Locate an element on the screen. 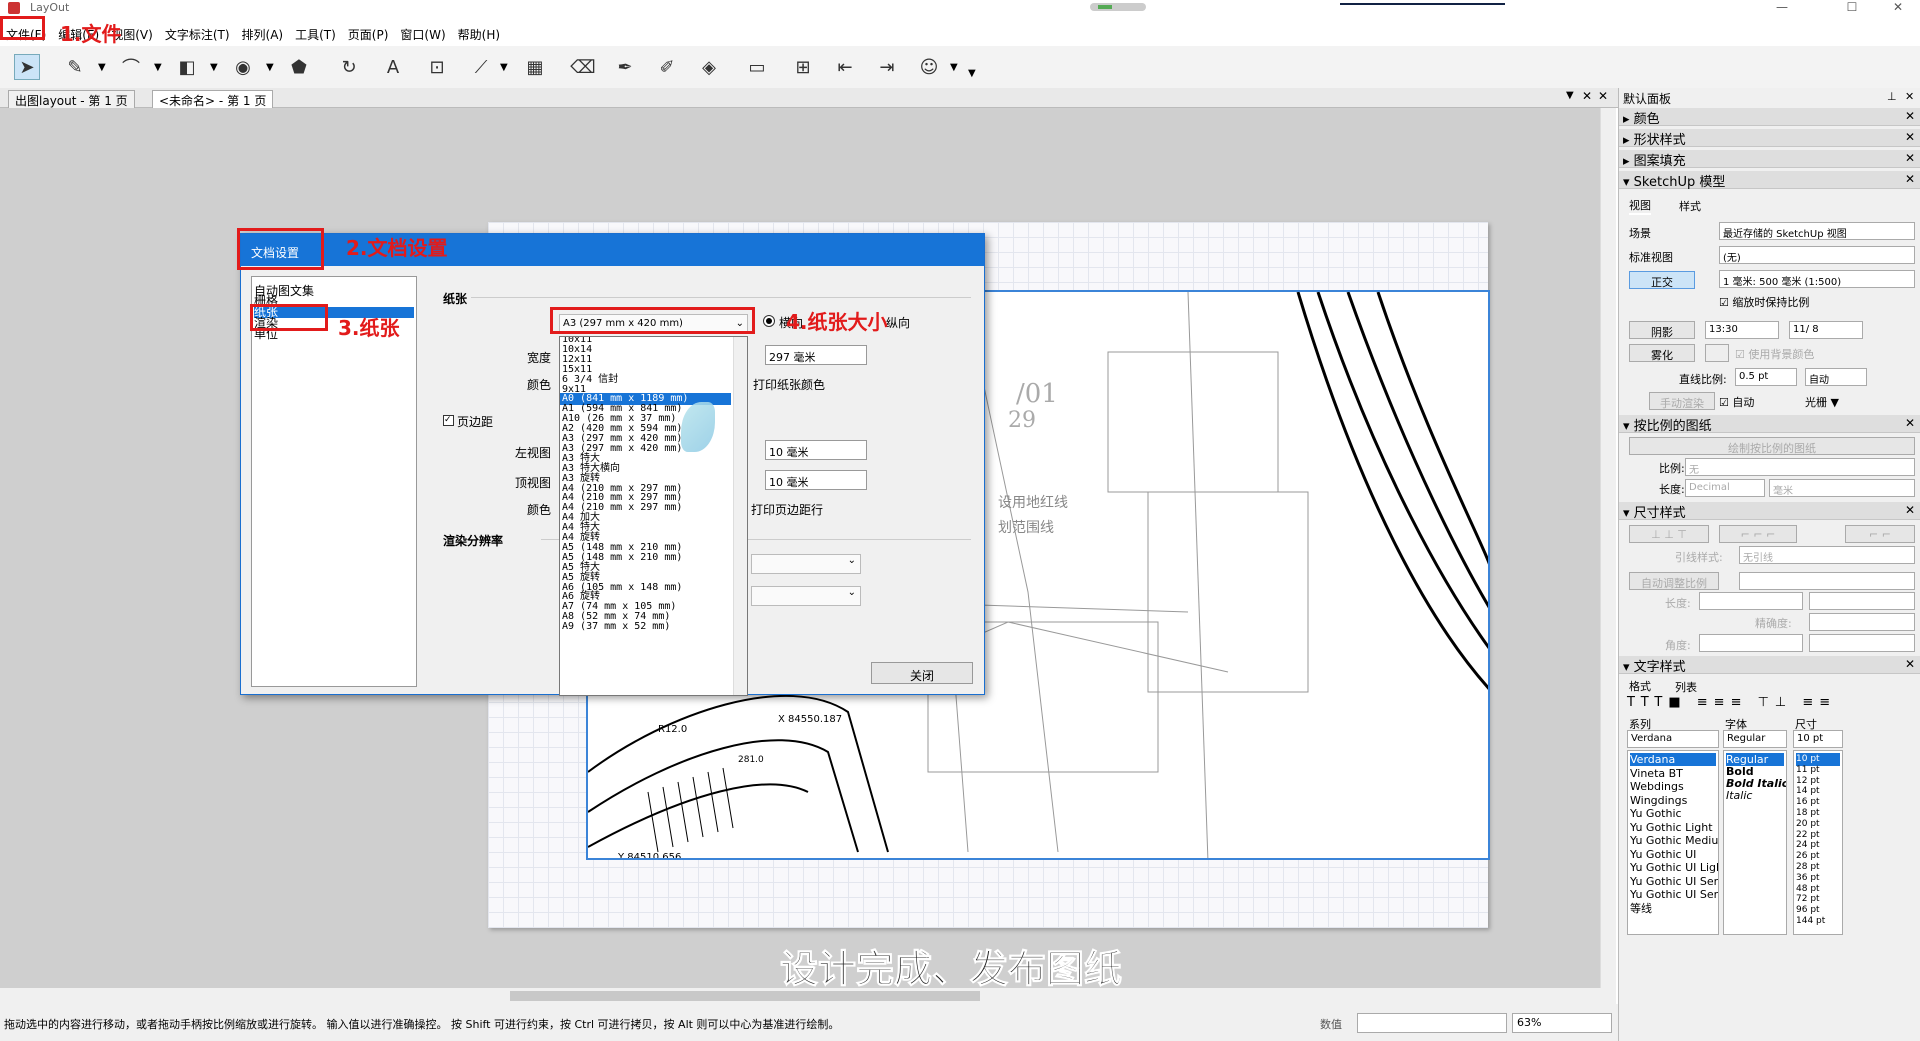  tab-document-2: <未命名> - 第 1 页 is located at coordinates (213, 99).